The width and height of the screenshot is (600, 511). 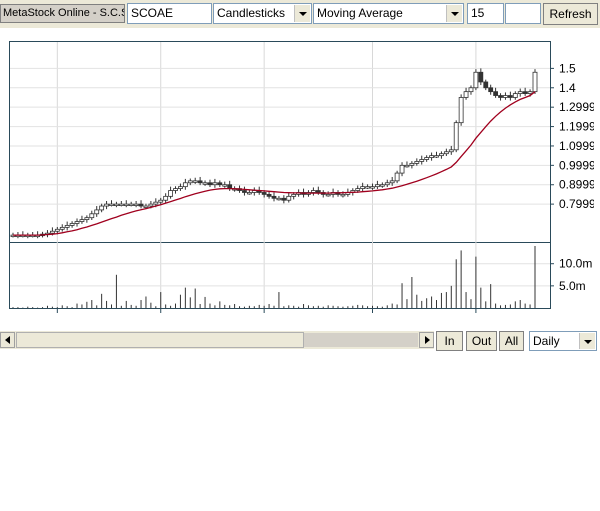 What do you see at coordinates (160, 340) in the screenshot?
I see `scroll-thumb` at bounding box center [160, 340].